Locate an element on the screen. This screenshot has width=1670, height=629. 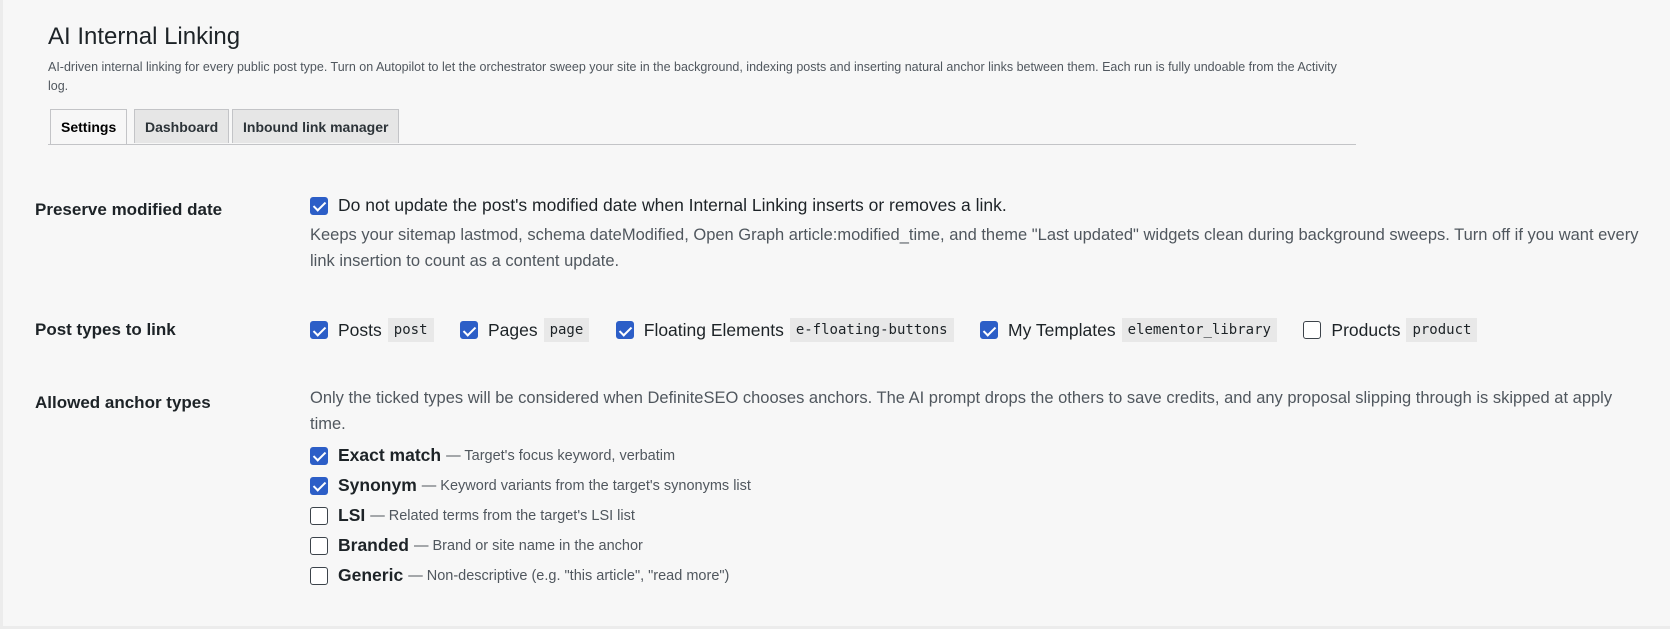
tab-settings: Settings is located at coordinates (89, 126).